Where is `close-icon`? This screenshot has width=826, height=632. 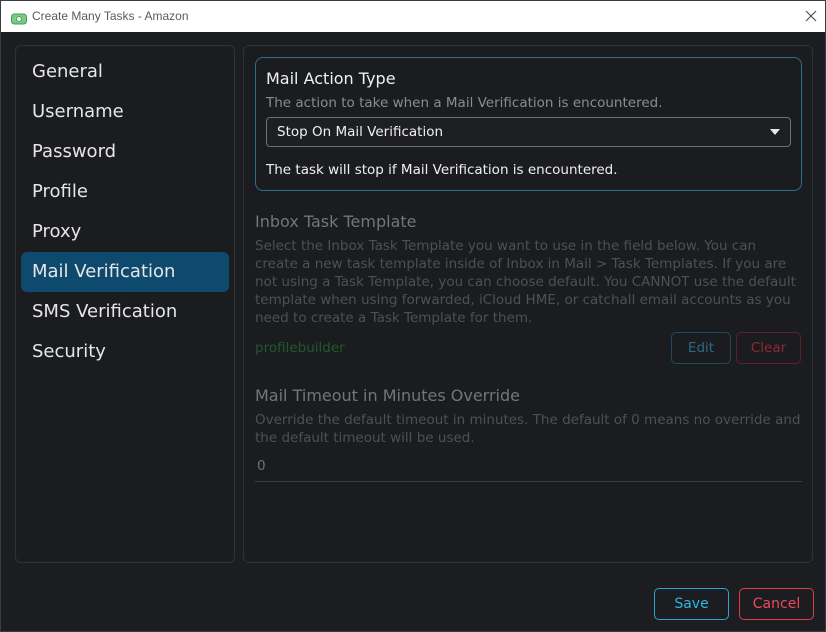
close-icon is located at coordinates (811, 20).